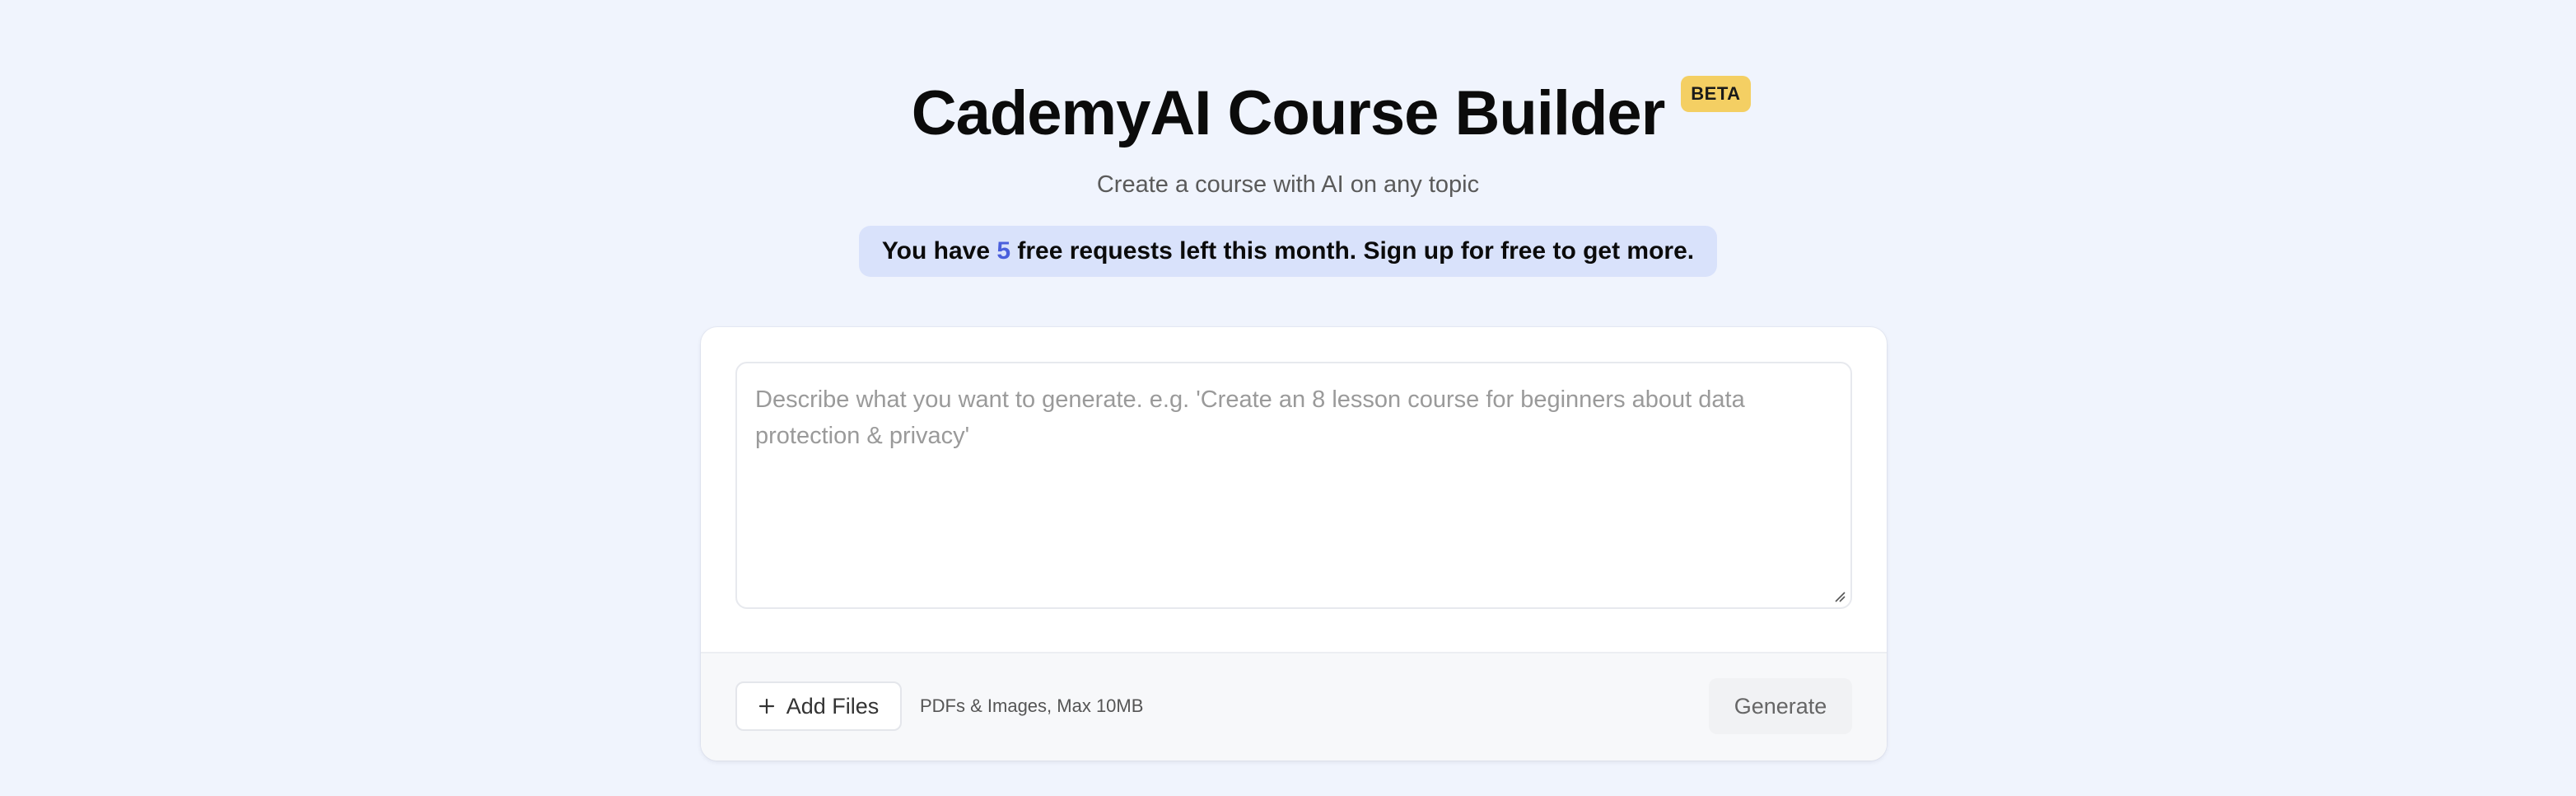 The width and height of the screenshot is (2576, 796). I want to click on requests-remaining-count: 5, so click(1003, 251).